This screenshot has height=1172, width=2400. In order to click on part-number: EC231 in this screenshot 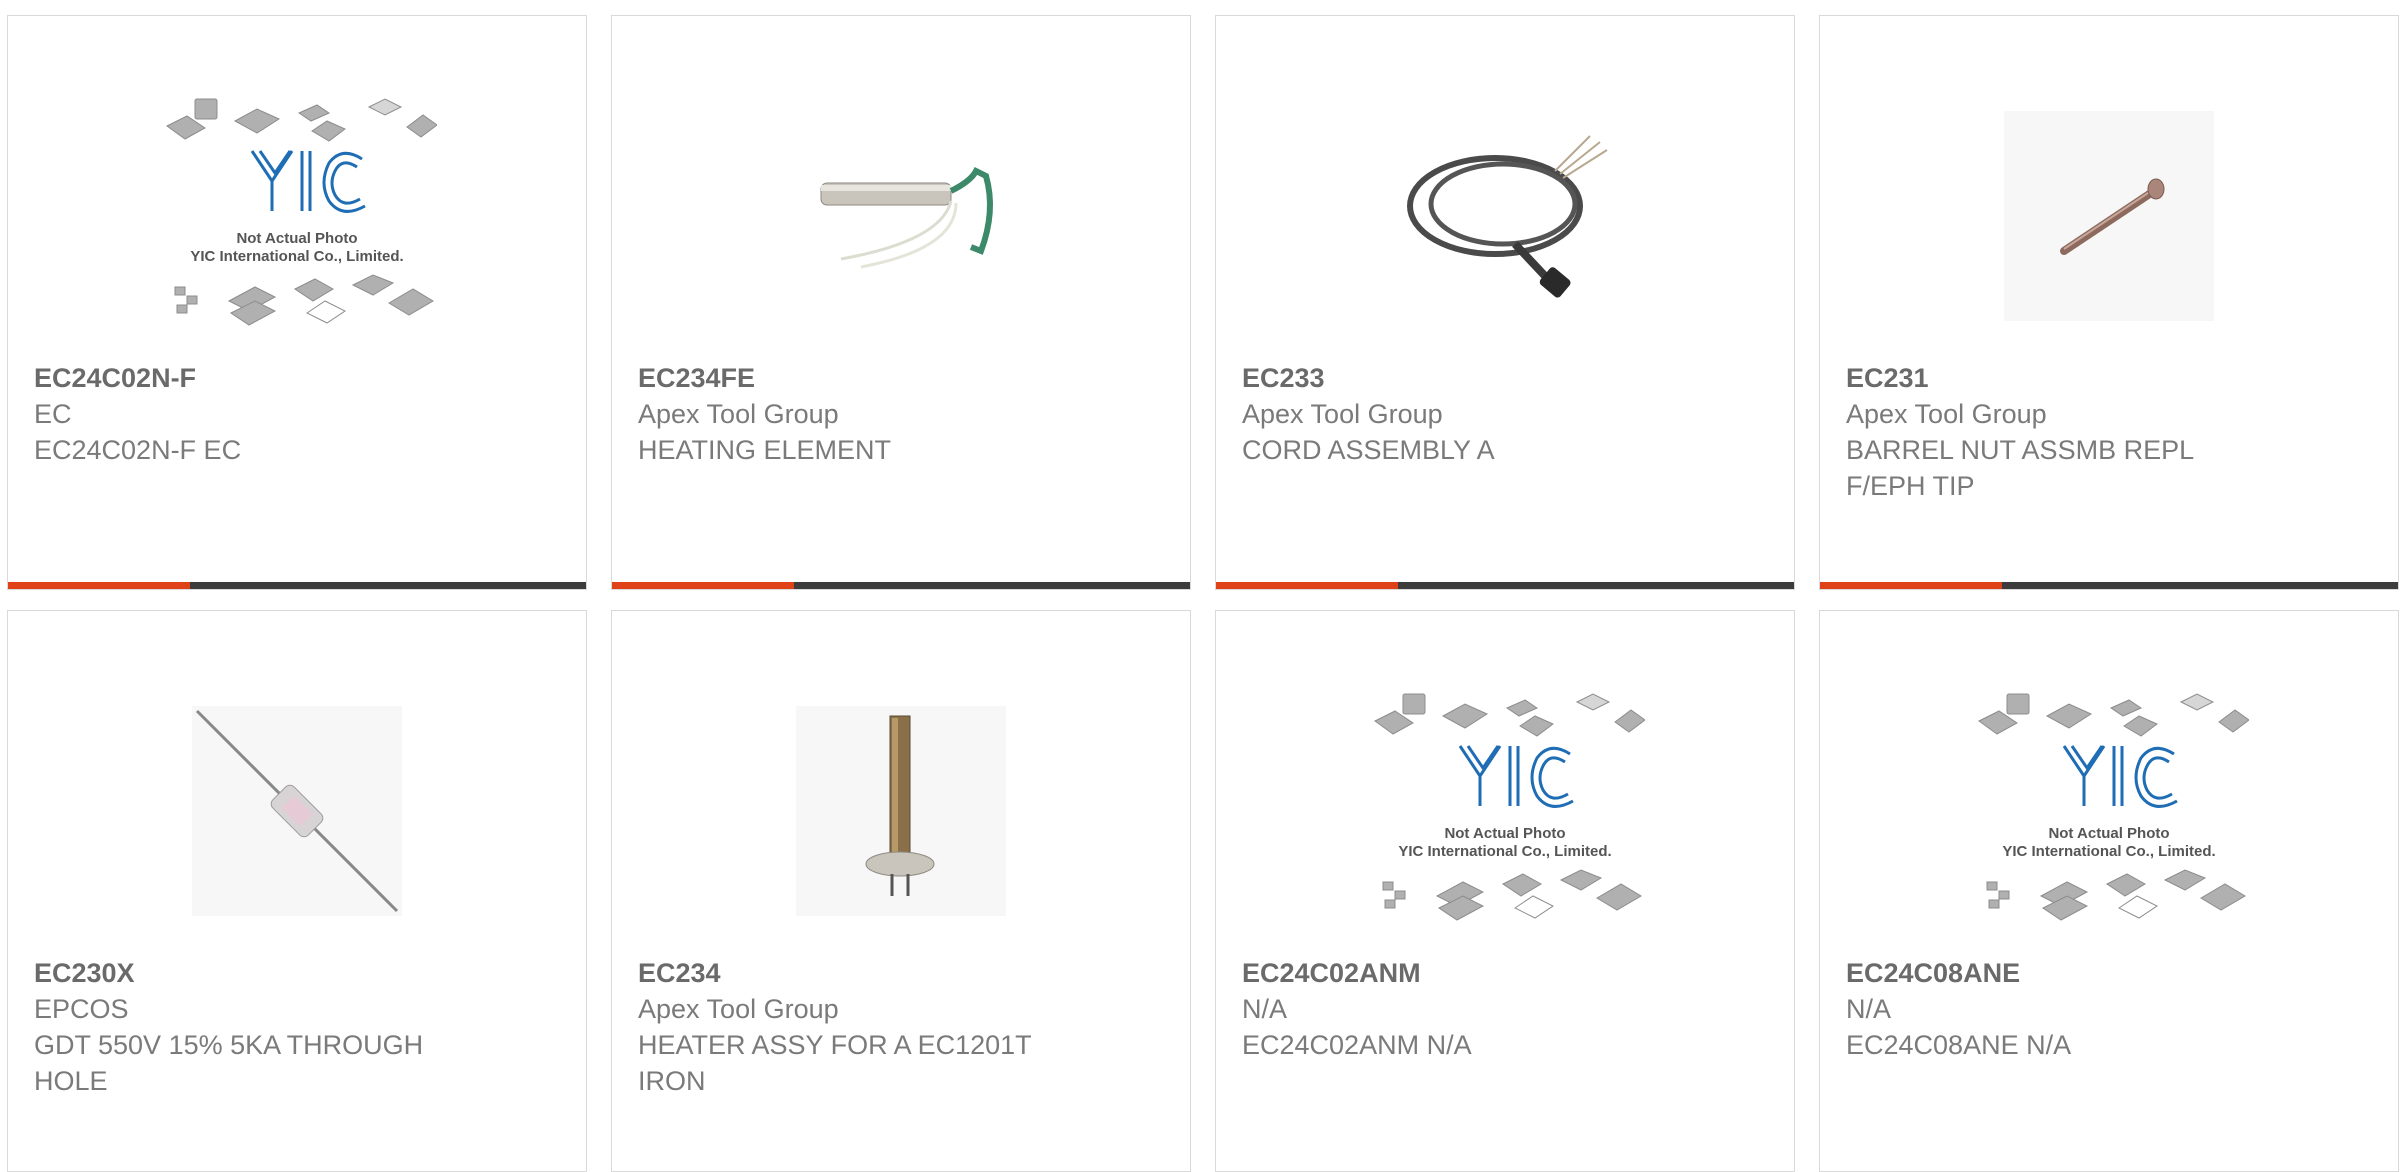, I will do `click(2109, 378)`.